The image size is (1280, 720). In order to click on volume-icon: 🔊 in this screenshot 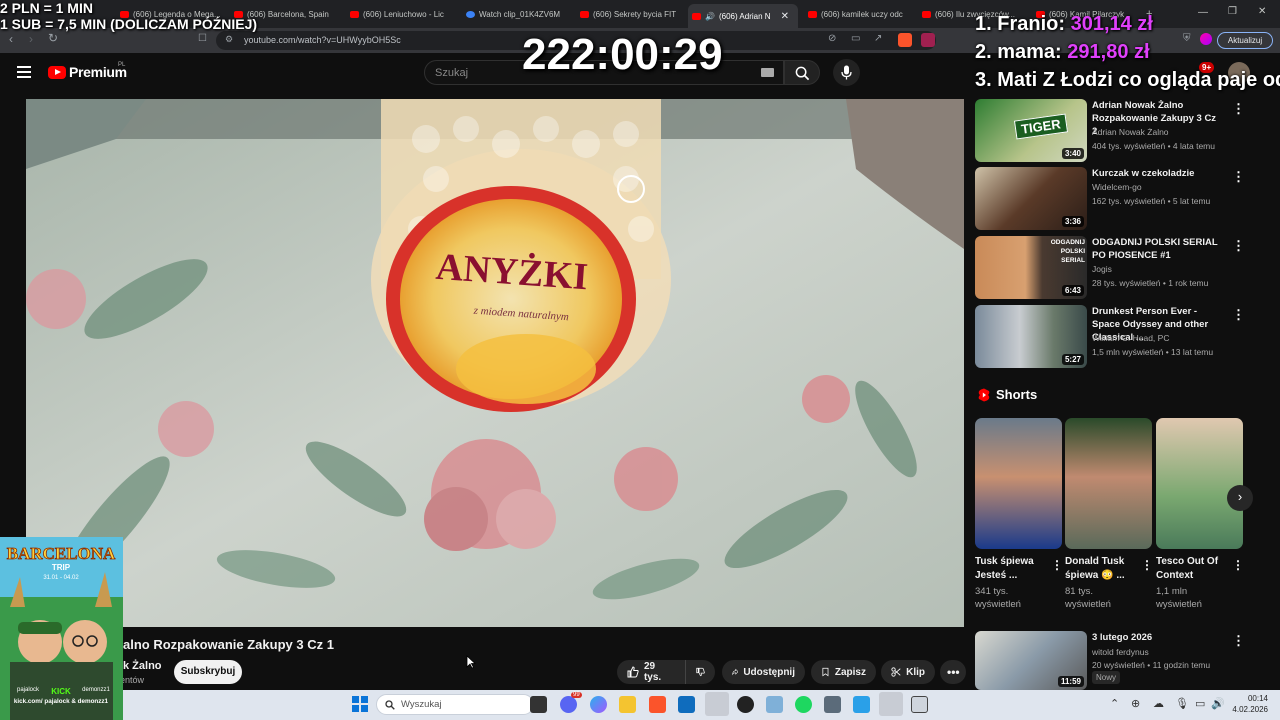, I will do `click(1218, 703)`.